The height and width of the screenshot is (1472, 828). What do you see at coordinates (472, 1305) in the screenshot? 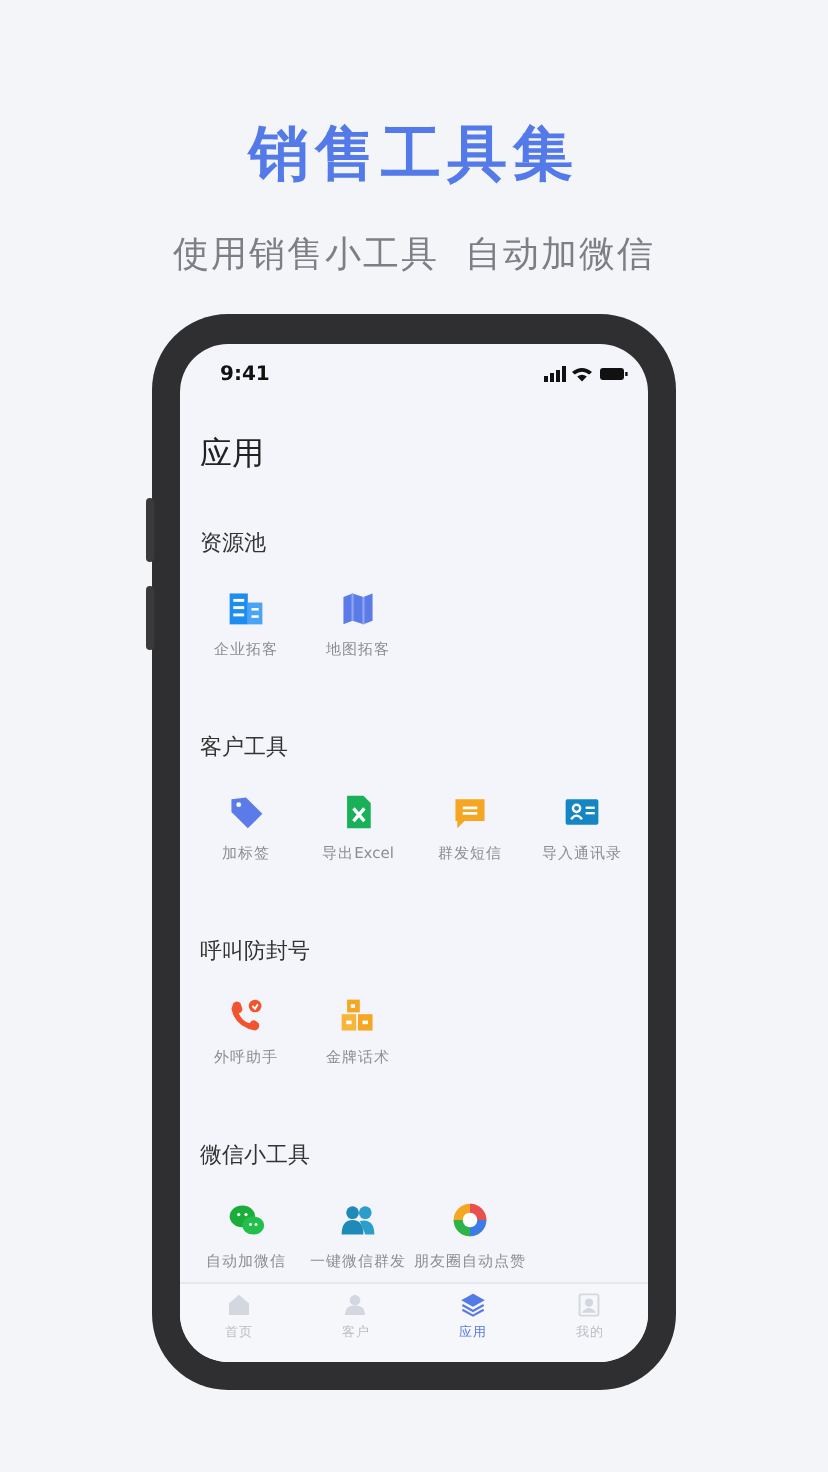
I see `layers-icon` at bounding box center [472, 1305].